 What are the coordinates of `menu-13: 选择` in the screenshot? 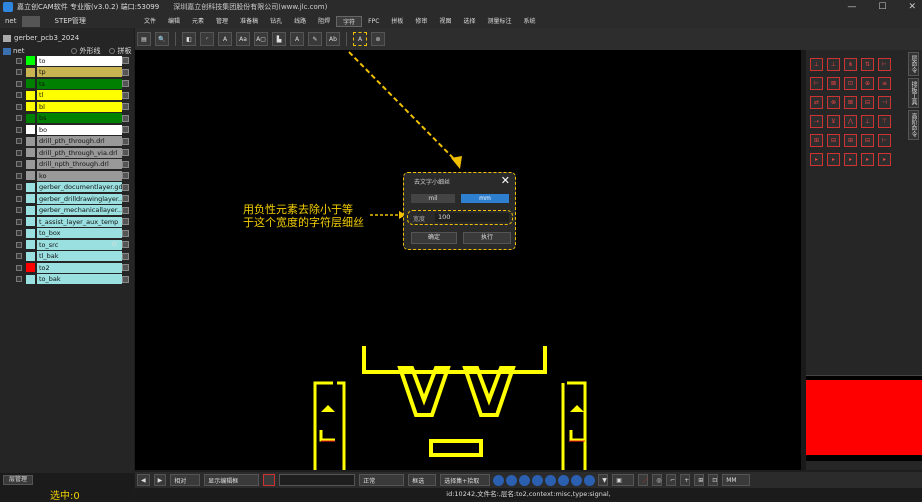 It's located at (469, 21).